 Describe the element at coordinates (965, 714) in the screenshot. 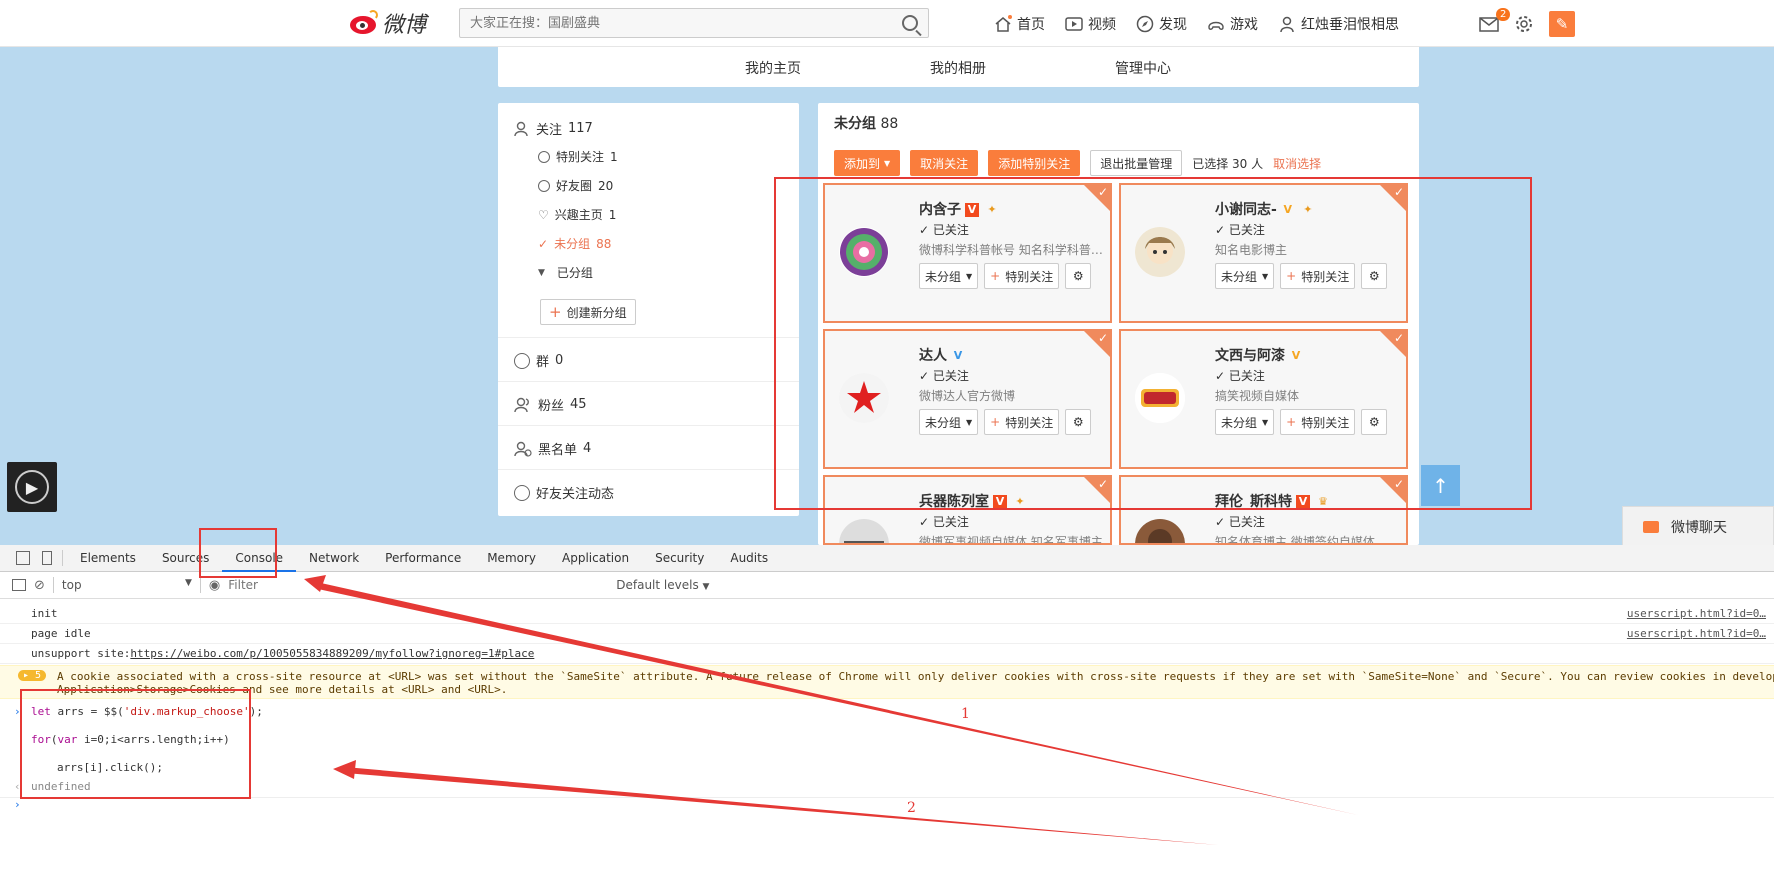

I see `arrow-label-1: 1` at that location.